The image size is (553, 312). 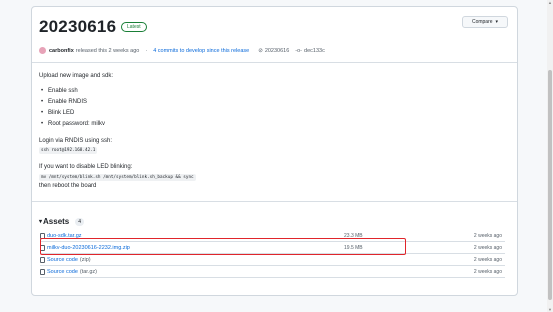 I want to click on disable-text: If you want to disable LED blinking:, so click(x=86, y=167).